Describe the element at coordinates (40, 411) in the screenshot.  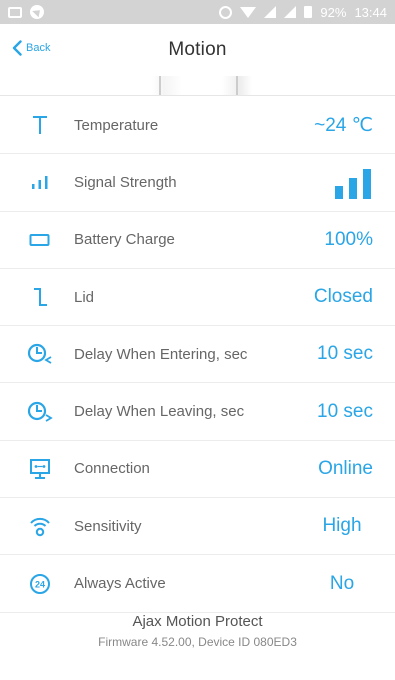
I see `delay-leaving-icon` at that location.